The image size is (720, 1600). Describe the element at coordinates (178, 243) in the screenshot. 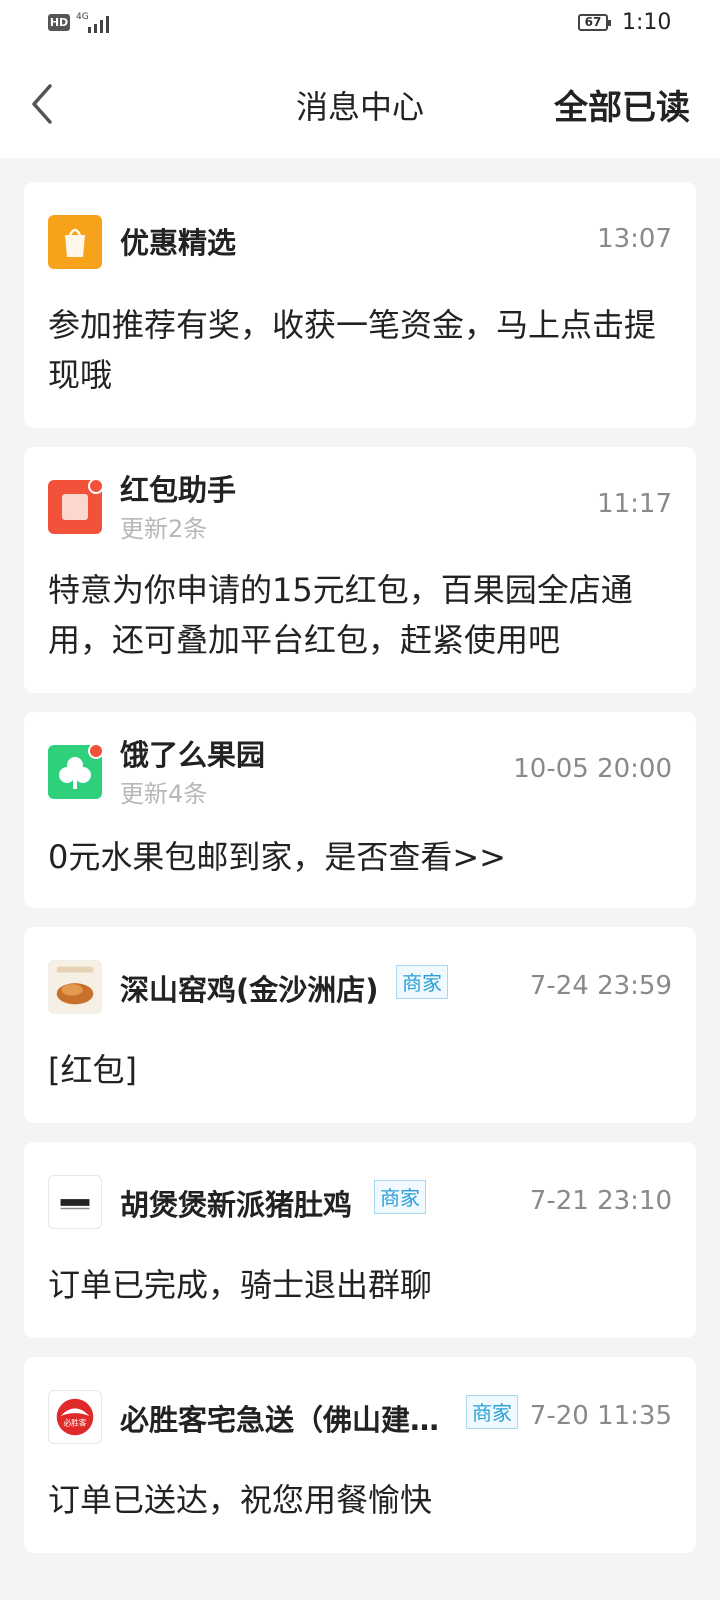

I see `sender-name: 优惠精选` at that location.